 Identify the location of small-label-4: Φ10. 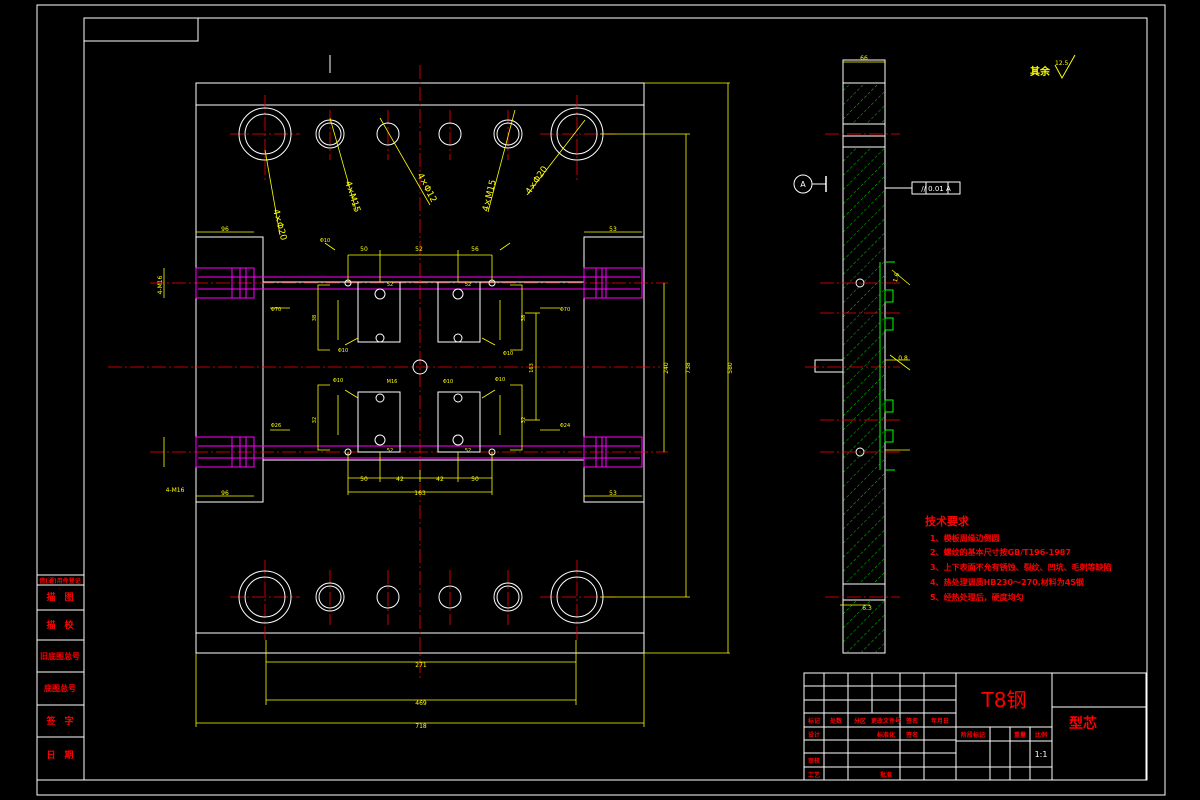
(325, 241).